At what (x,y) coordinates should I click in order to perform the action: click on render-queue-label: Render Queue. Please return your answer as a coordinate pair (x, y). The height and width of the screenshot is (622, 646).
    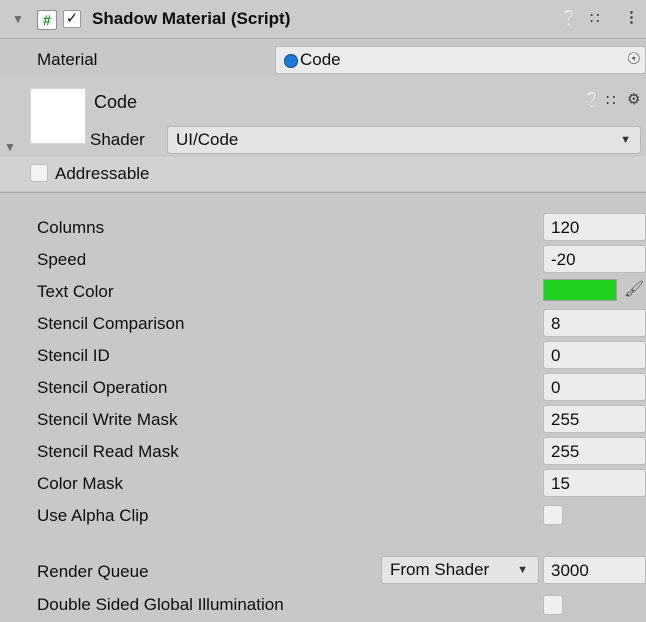
    Looking at the image, I should click on (93, 571).